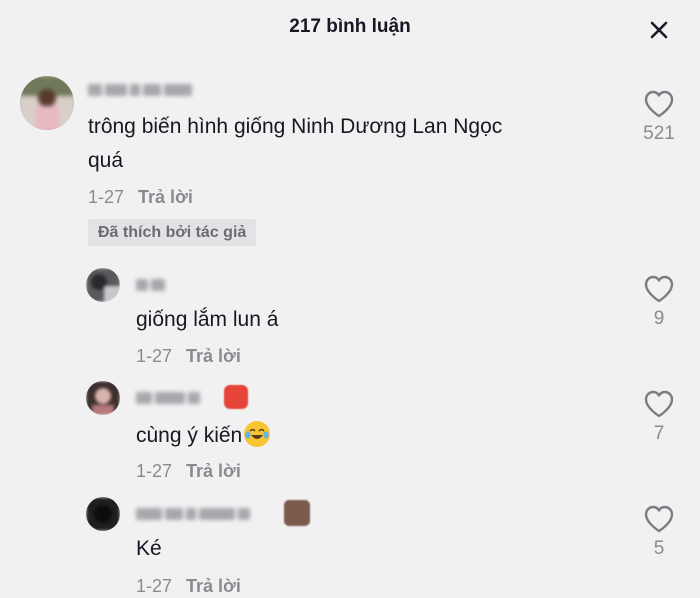 The width and height of the screenshot is (700, 598). I want to click on comment-text-line-2: quá, so click(106, 160).